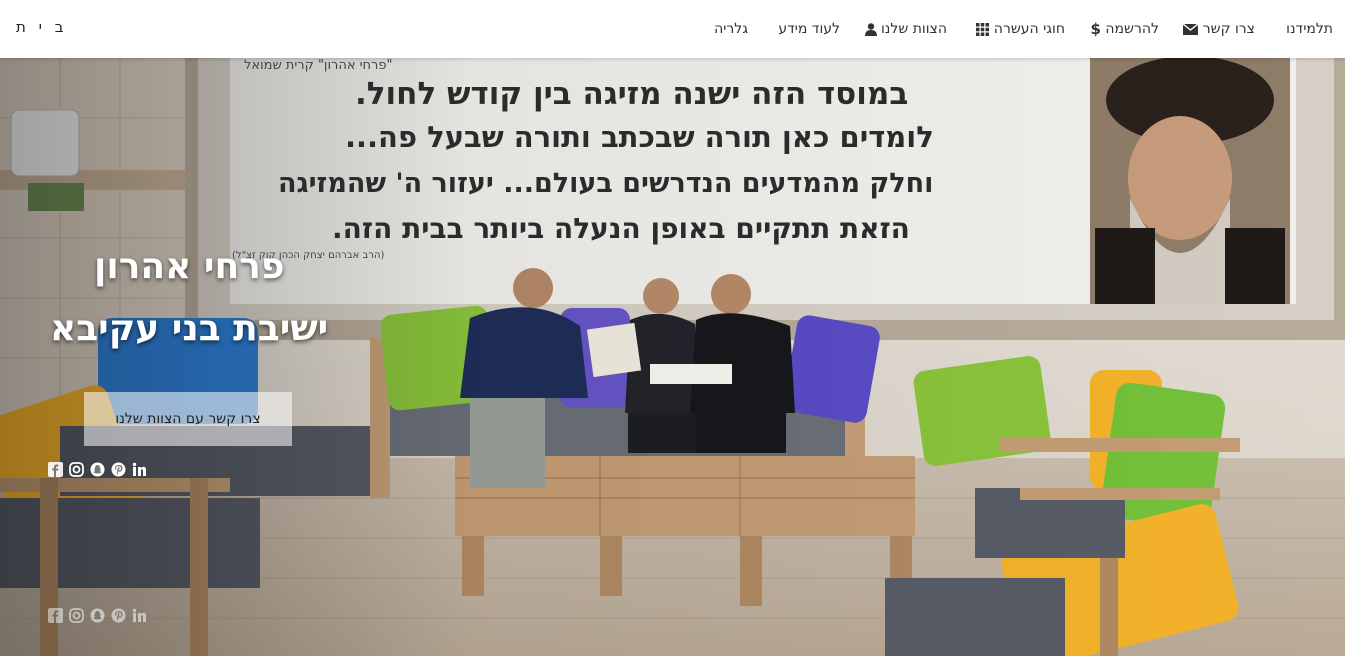  Describe the element at coordinates (1095, 29) in the screenshot. I see `dollar-icon: $` at that location.